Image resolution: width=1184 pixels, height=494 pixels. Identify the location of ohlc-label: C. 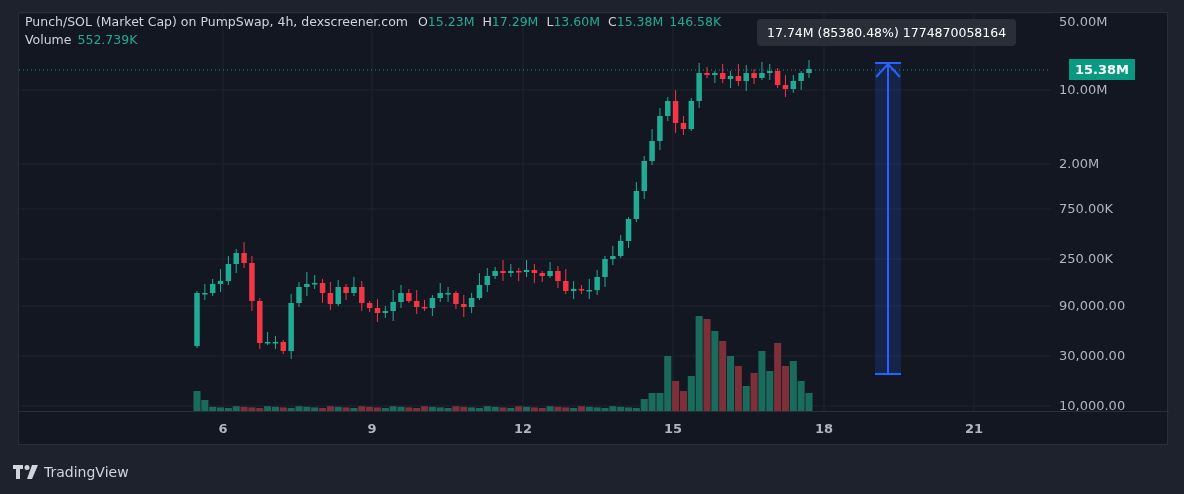
(612, 22).